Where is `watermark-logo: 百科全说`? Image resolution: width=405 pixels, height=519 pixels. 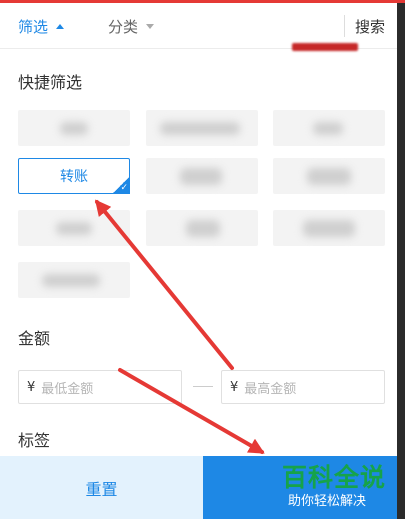 watermark-logo: 百科全说 is located at coordinates (334, 477).